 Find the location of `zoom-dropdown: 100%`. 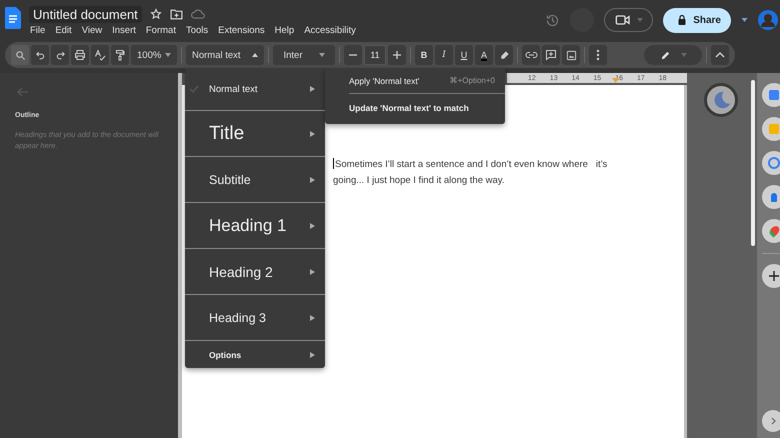

zoom-dropdown: 100% is located at coordinates (154, 55).